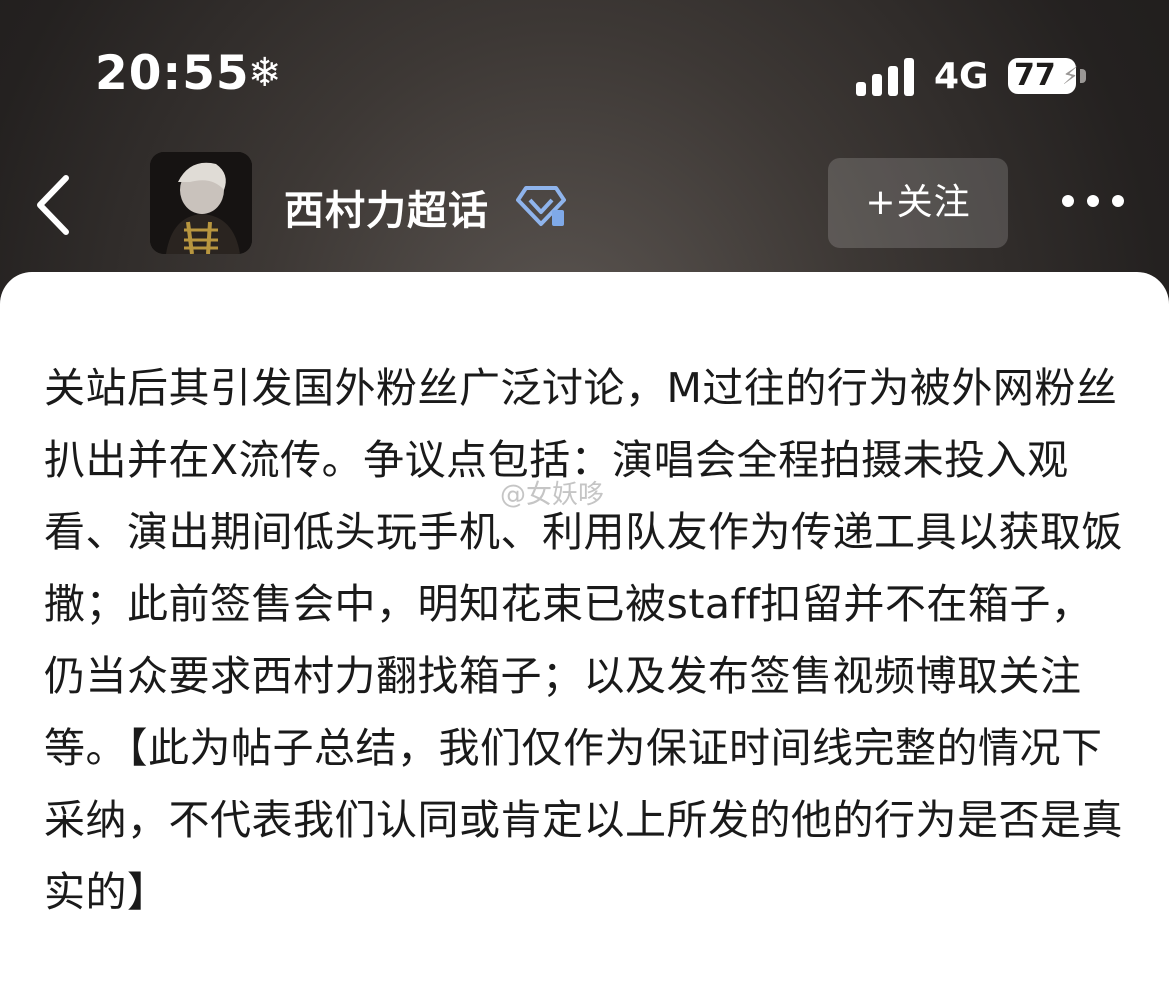 The height and width of the screenshot is (987, 1169). Describe the element at coordinates (1070, 76) in the screenshot. I see `charging-bolt-icon: ⚡` at that location.